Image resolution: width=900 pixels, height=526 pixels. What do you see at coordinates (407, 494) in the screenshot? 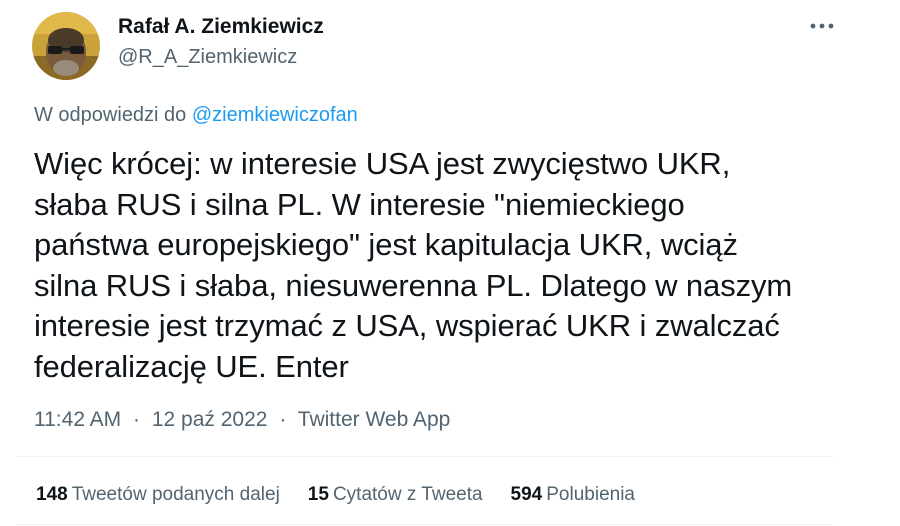
I see `quotes-label: Cytatów z Tweeta` at bounding box center [407, 494].